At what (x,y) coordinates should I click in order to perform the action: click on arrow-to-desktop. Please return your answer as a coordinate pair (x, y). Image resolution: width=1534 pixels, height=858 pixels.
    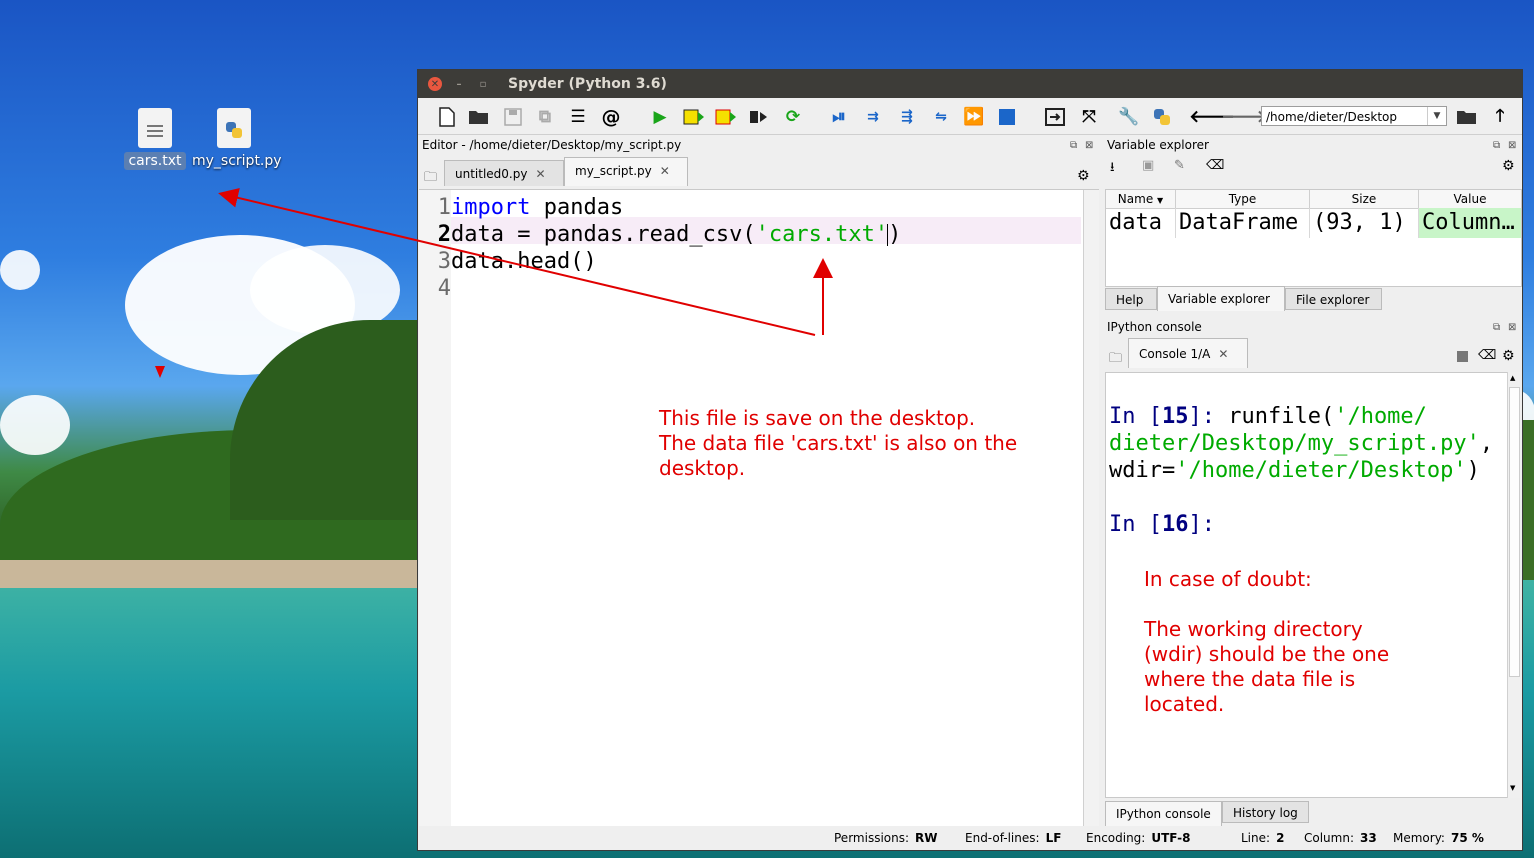
    Looking at the image, I should click on (517, 261).